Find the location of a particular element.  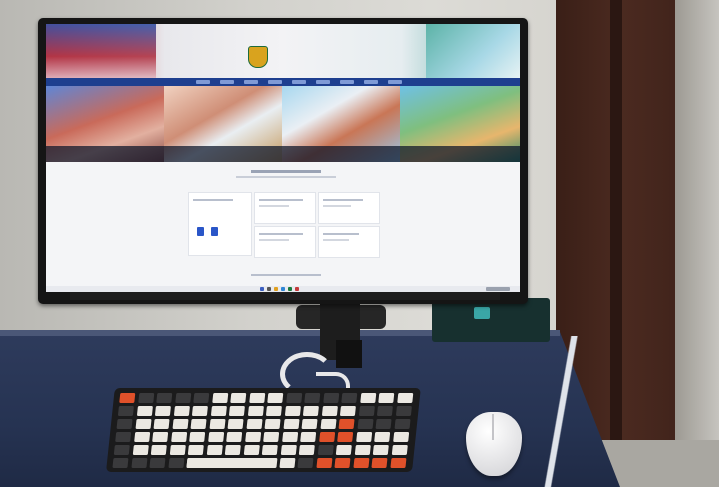

crest-icon is located at coordinates (258, 57).